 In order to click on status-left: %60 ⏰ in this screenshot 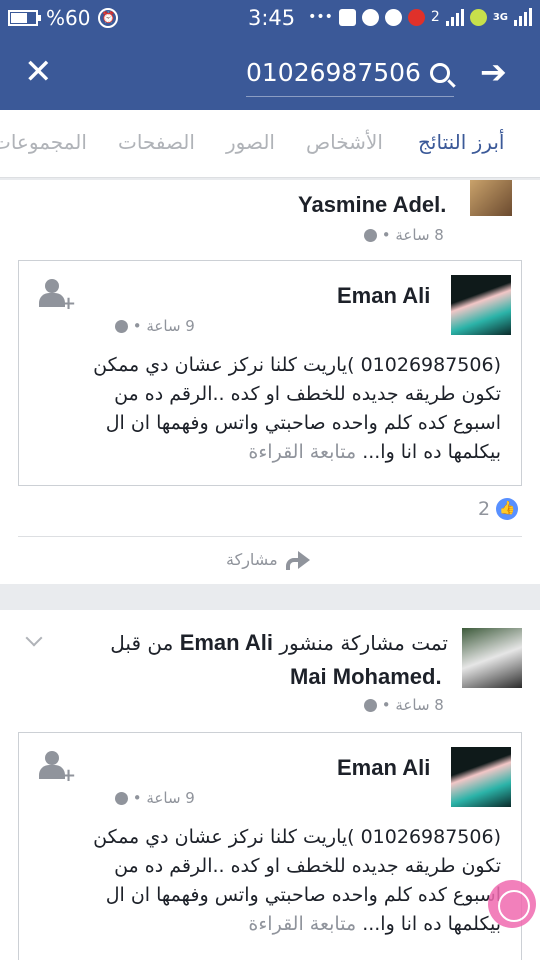, I will do `click(63, 18)`.